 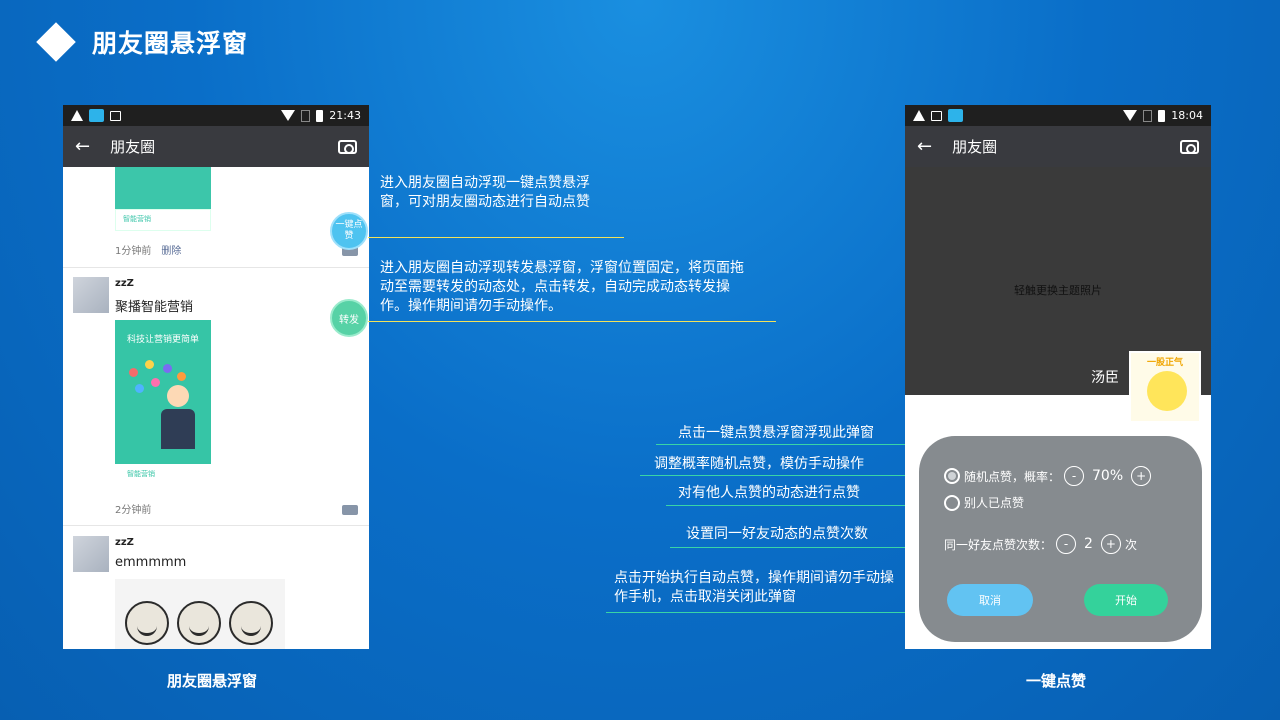 What do you see at coordinates (212, 681) in the screenshot?
I see `left-caption: 朋友圈悬浮窗` at bounding box center [212, 681].